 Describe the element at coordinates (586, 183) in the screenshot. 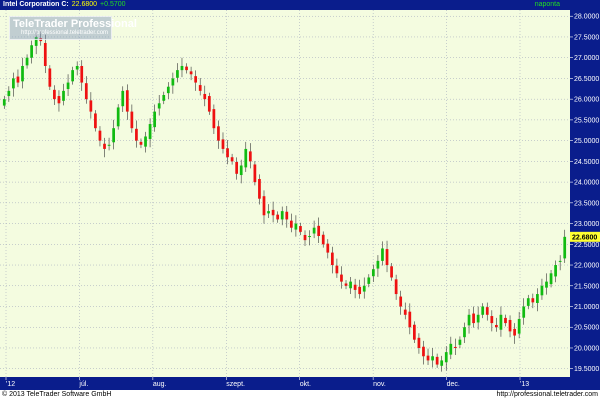

I see `y-tick-label: 24.0000` at that location.